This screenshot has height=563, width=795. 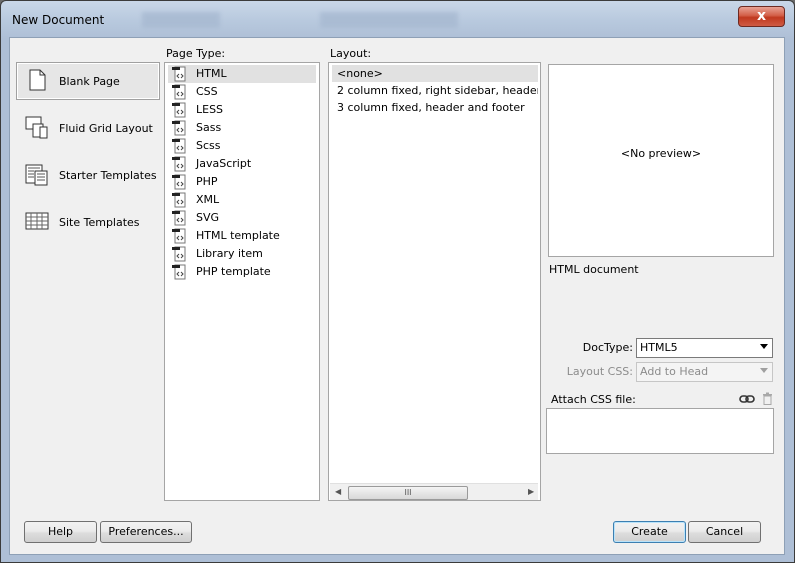 What do you see at coordinates (242, 92) in the screenshot?
I see `page-type-item-css: CSS` at bounding box center [242, 92].